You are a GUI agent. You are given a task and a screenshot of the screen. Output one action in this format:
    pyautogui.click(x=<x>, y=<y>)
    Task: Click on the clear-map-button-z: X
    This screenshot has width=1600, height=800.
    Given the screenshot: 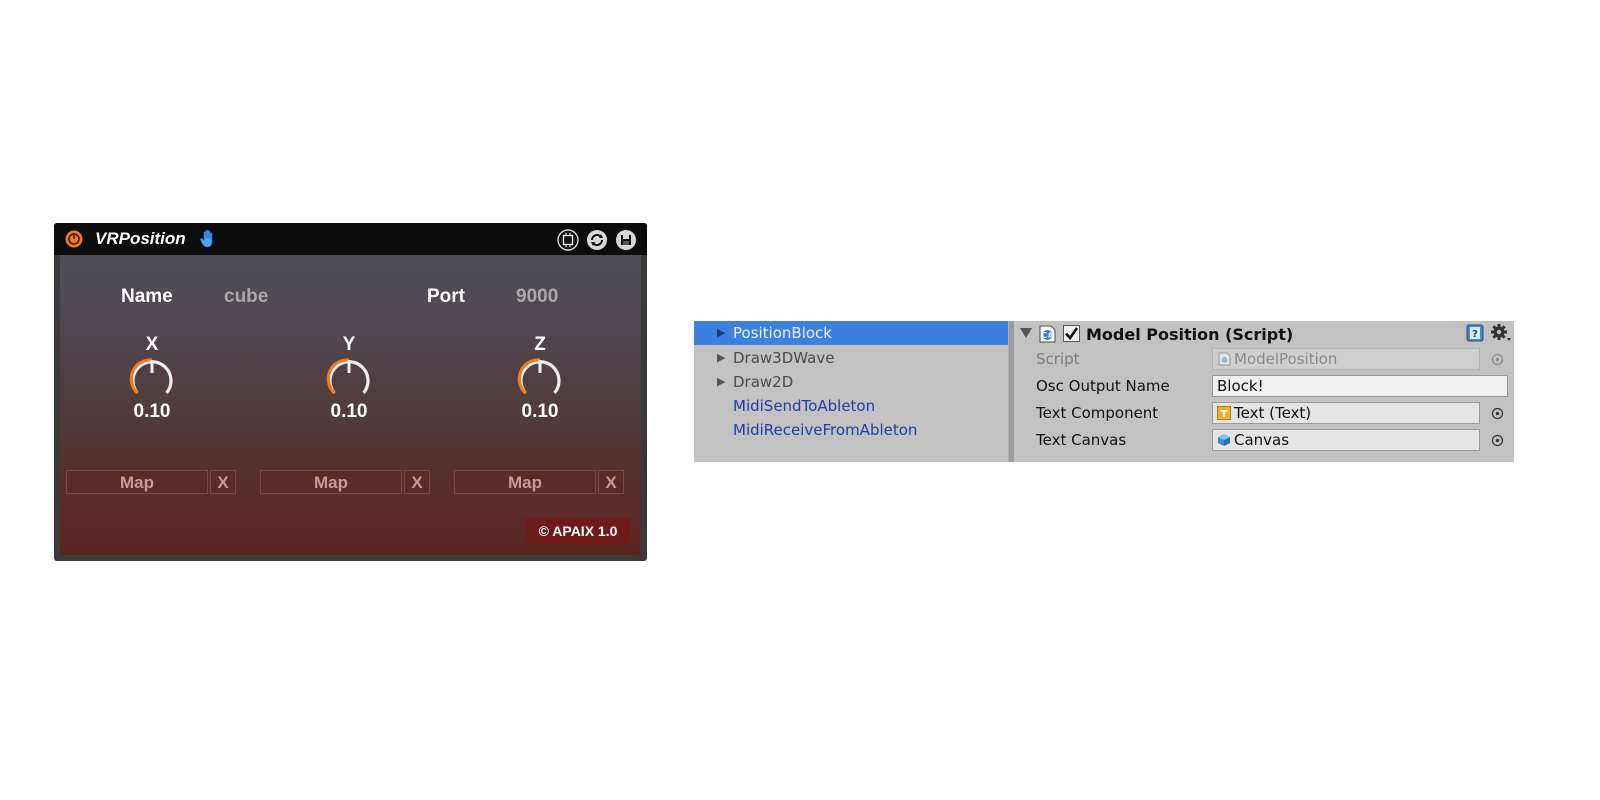 What is the action you would take?
    pyautogui.click(x=611, y=482)
    